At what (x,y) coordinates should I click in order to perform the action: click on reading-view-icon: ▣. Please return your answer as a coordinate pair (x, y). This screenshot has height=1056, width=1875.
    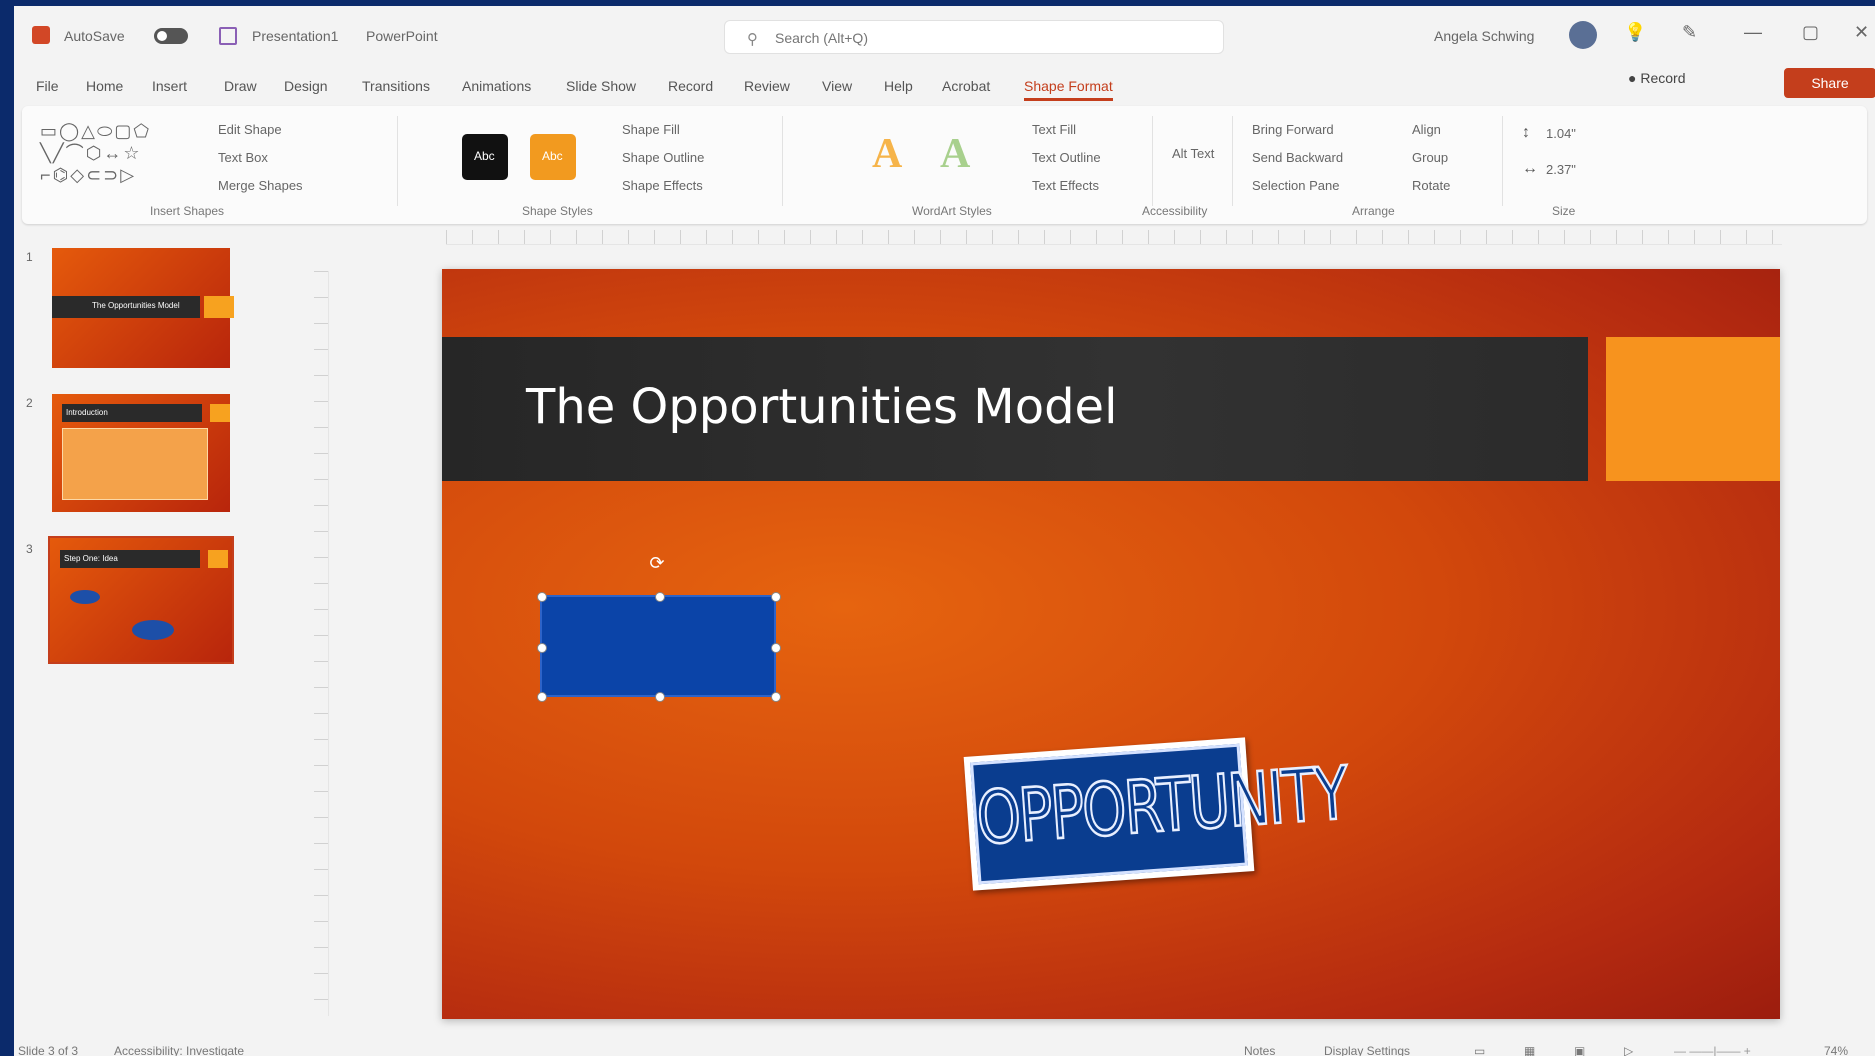
    Looking at the image, I should click on (1579, 1050).